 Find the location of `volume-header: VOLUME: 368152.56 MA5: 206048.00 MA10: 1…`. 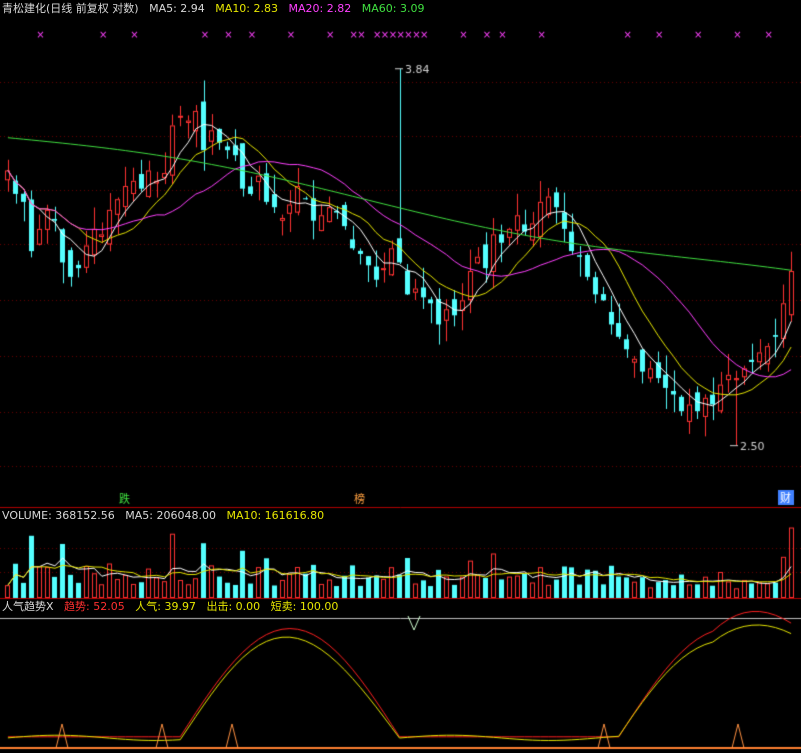

volume-header: VOLUME: 368152.56 MA5: 206048.00 MA10: 1… is located at coordinates (166, 516).